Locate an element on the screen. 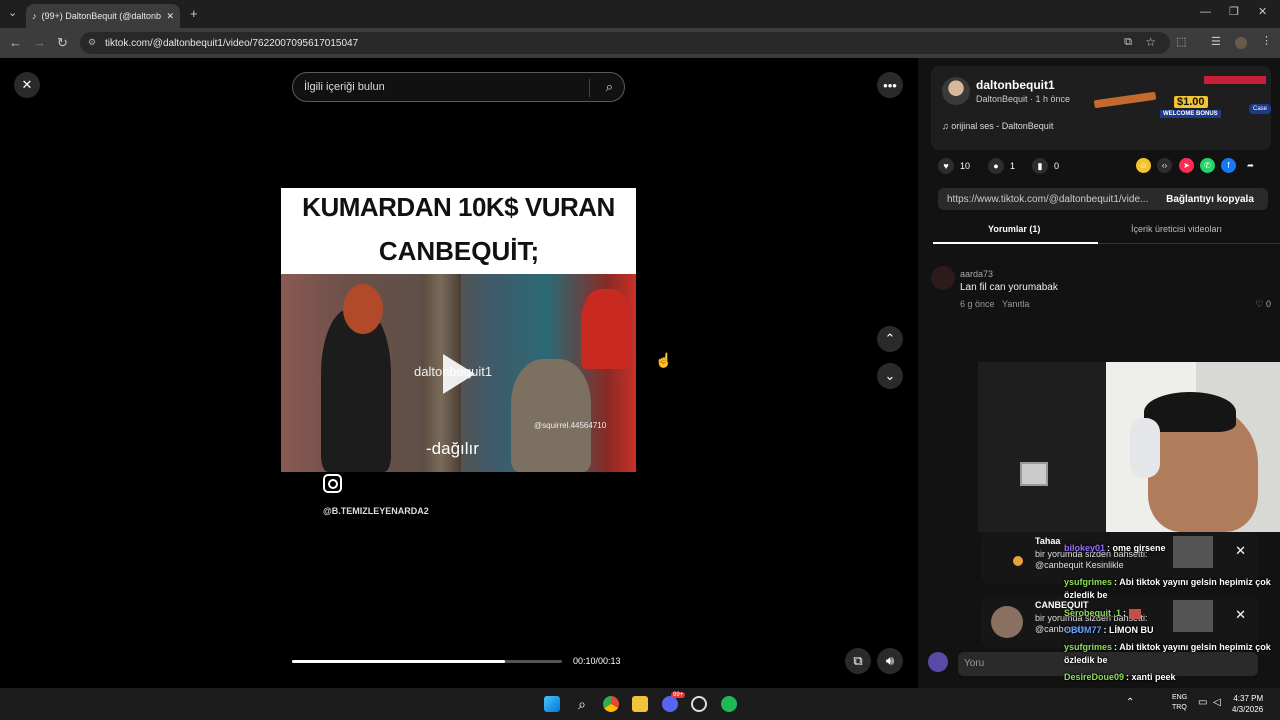 The image size is (1280, 720). site-info-icon: ⚙ is located at coordinates (92, 42).